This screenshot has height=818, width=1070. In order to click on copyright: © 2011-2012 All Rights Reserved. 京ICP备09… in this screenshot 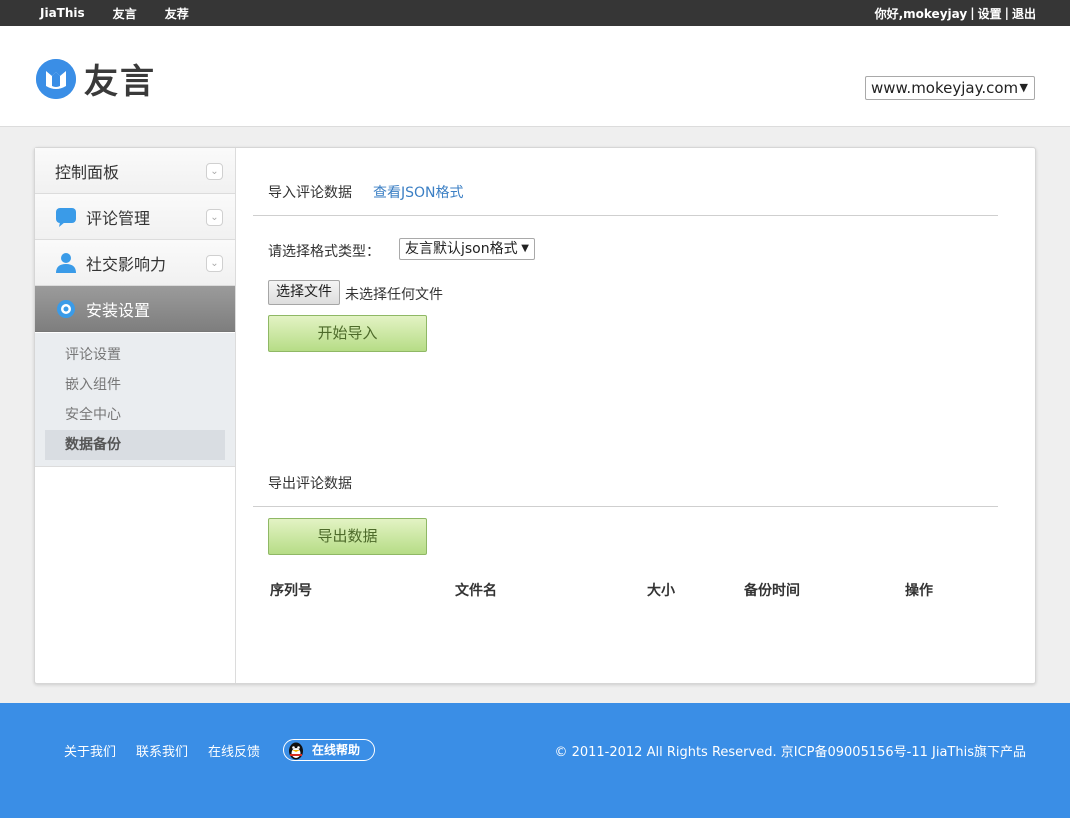, I will do `click(790, 752)`.